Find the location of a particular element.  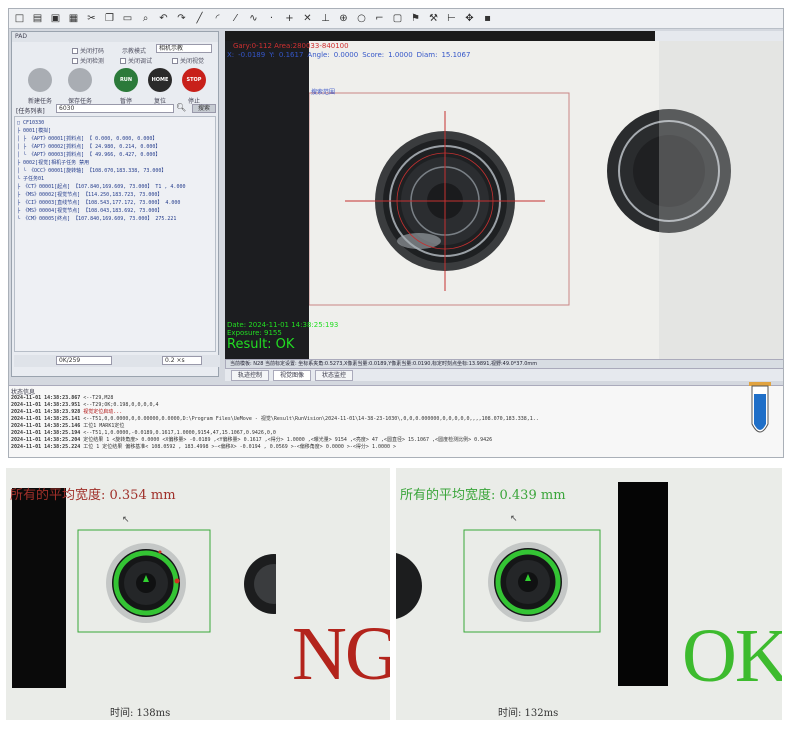

tree-item: ├ 0001[模拟] is located at coordinates (115, 131).